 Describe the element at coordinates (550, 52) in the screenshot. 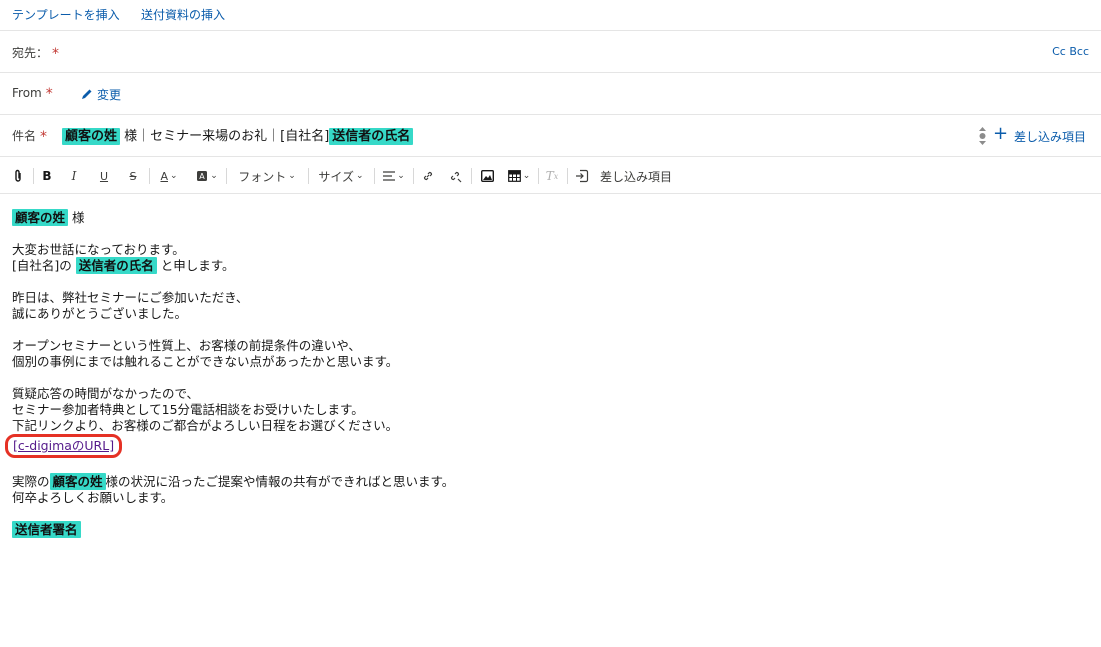

I see `to-row: 宛先： * Cc Bcc` at that location.